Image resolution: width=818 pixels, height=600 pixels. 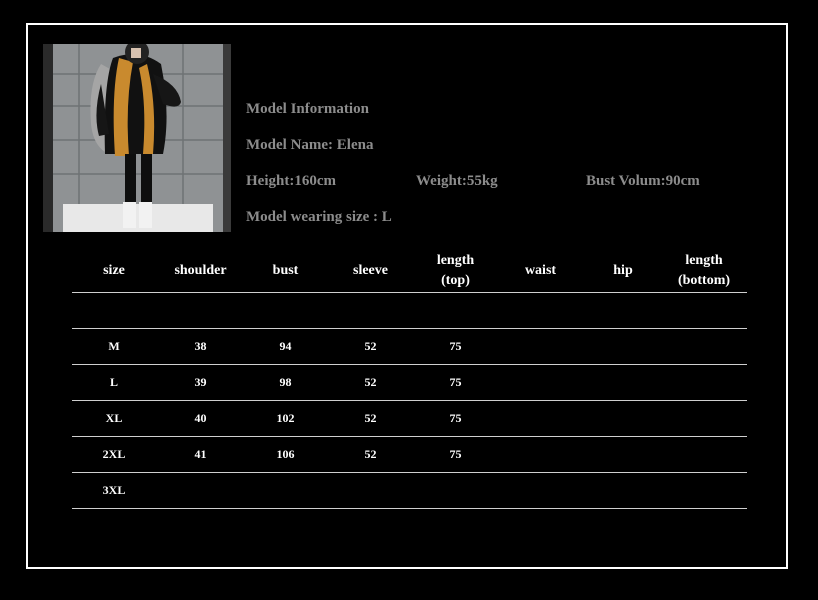 I want to click on header-length-top: length (top), so click(x=455, y=271).